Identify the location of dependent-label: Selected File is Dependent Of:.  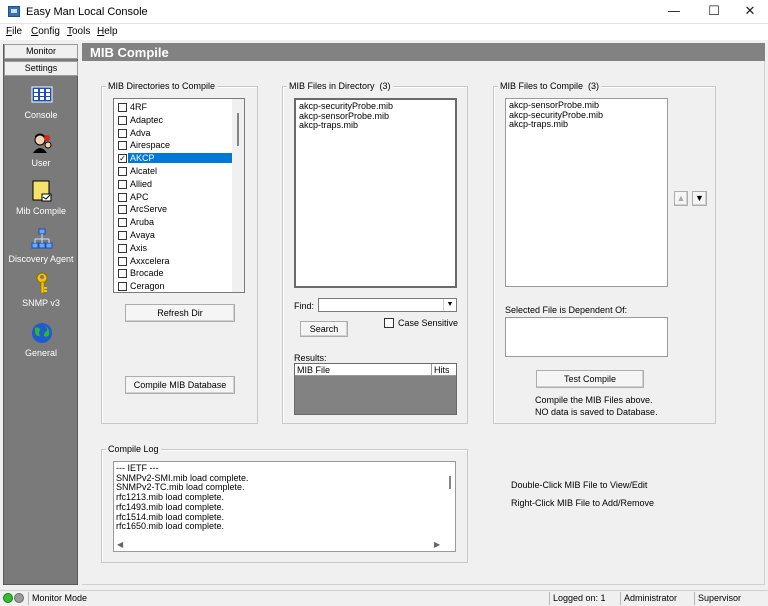
(566, 310).